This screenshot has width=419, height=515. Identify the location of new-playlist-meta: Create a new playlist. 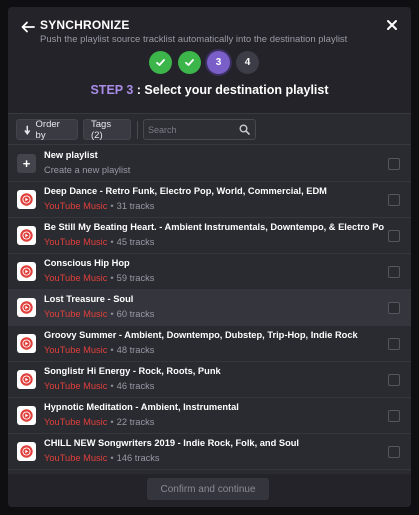
(87, 170).